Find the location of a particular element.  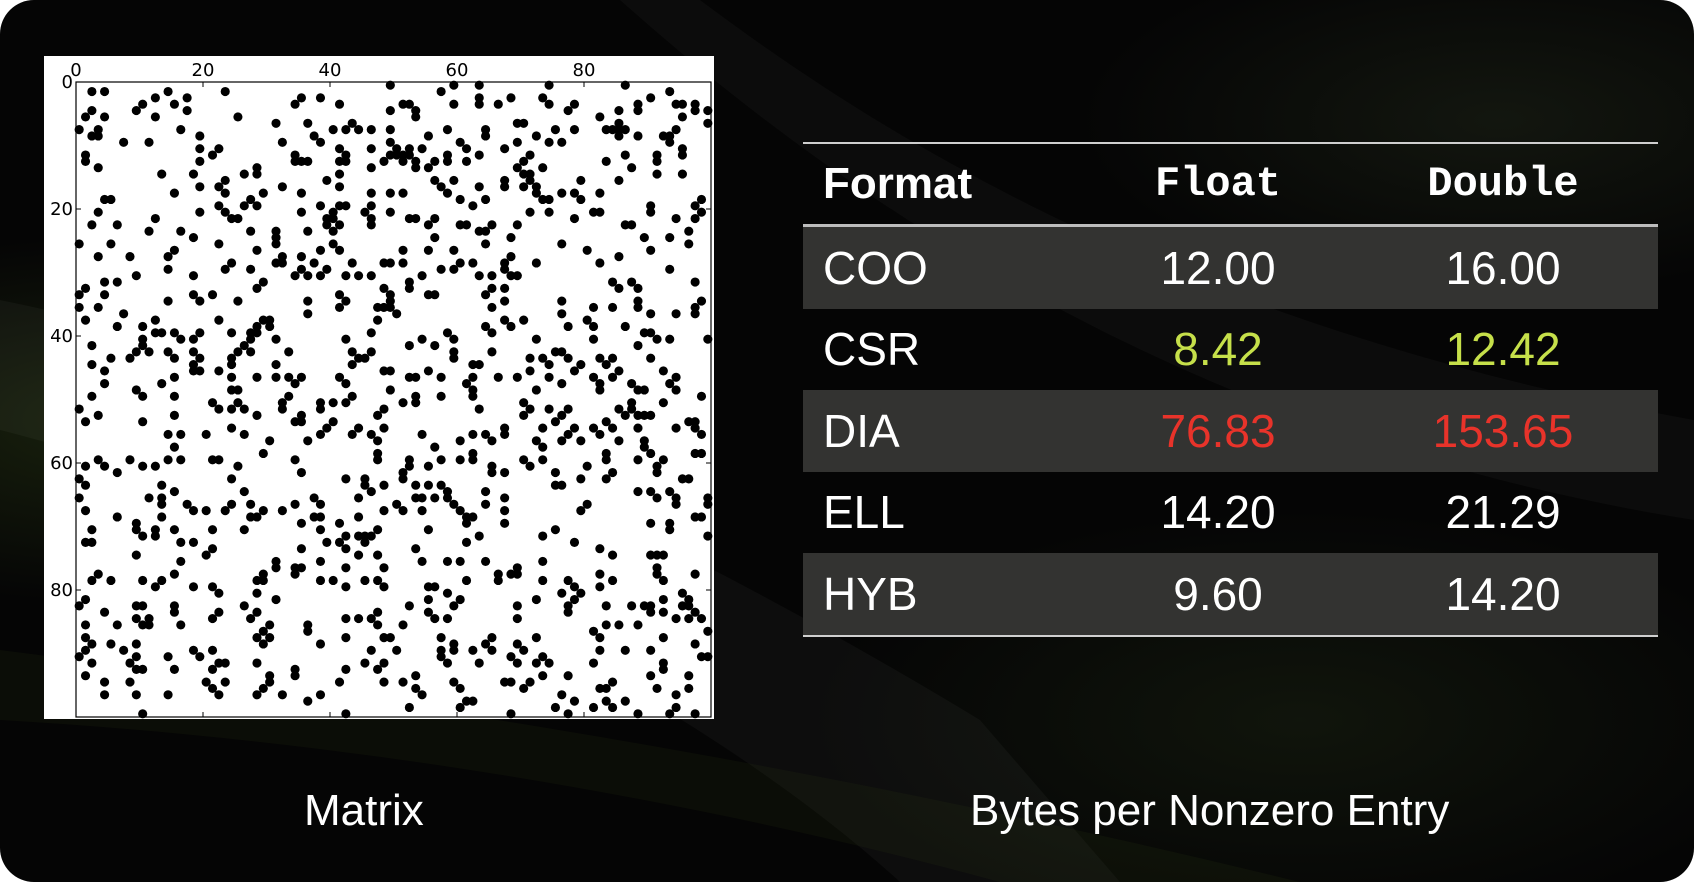

x-tick-label: 80 is located at coordinates (584, 70).